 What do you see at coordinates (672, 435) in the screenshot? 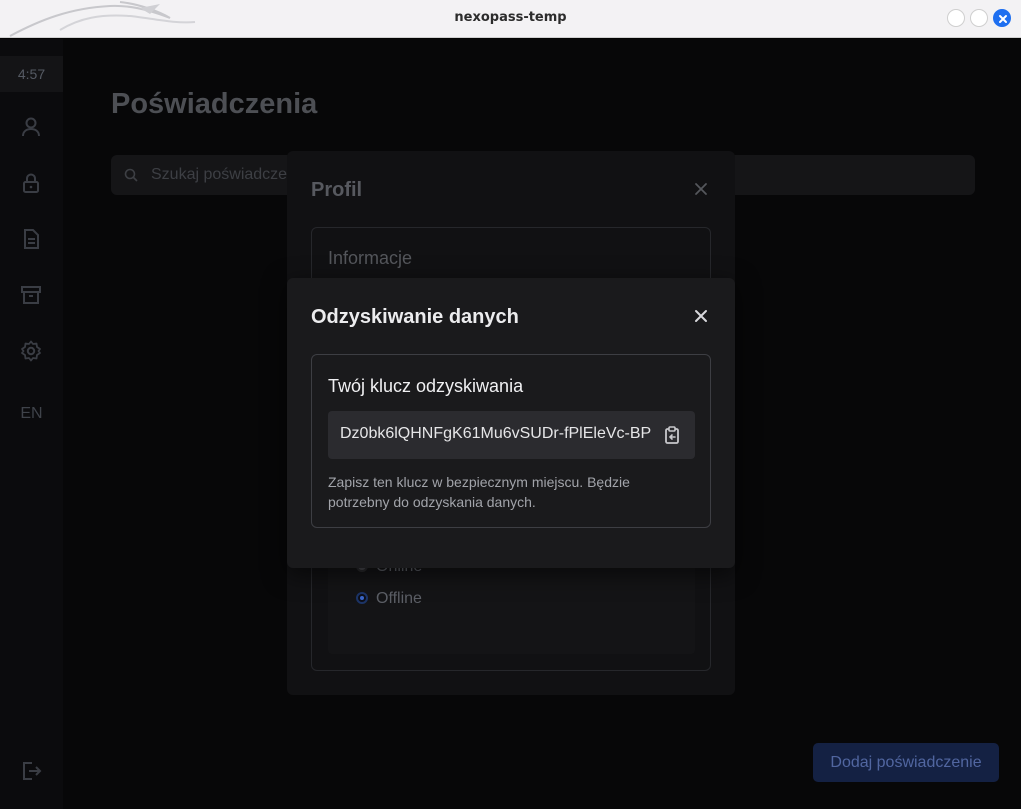
I see `clipboard-copy-icon` at bounding box center [672, 435].